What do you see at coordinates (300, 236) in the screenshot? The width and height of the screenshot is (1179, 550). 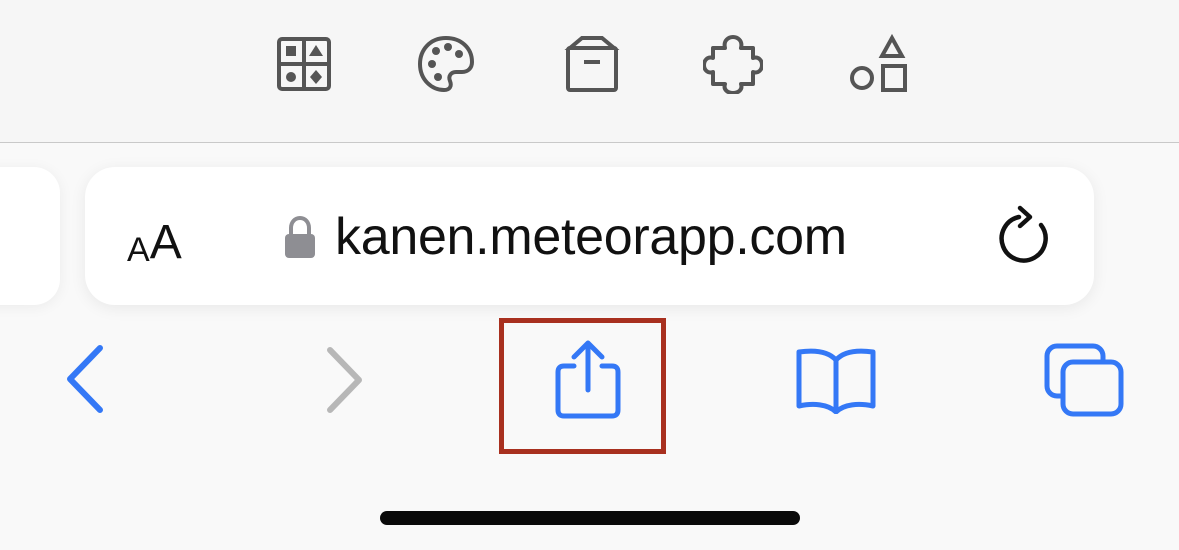 I see `lock-icon` at bounding box center [300, 236].